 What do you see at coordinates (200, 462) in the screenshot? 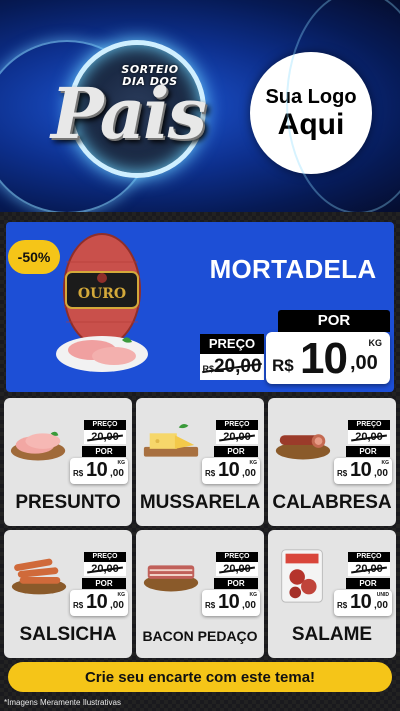
I see `product-card: PREÇO20,00 POR R$10,00 KG MUSSARELA` at bounding box center [200, 462].